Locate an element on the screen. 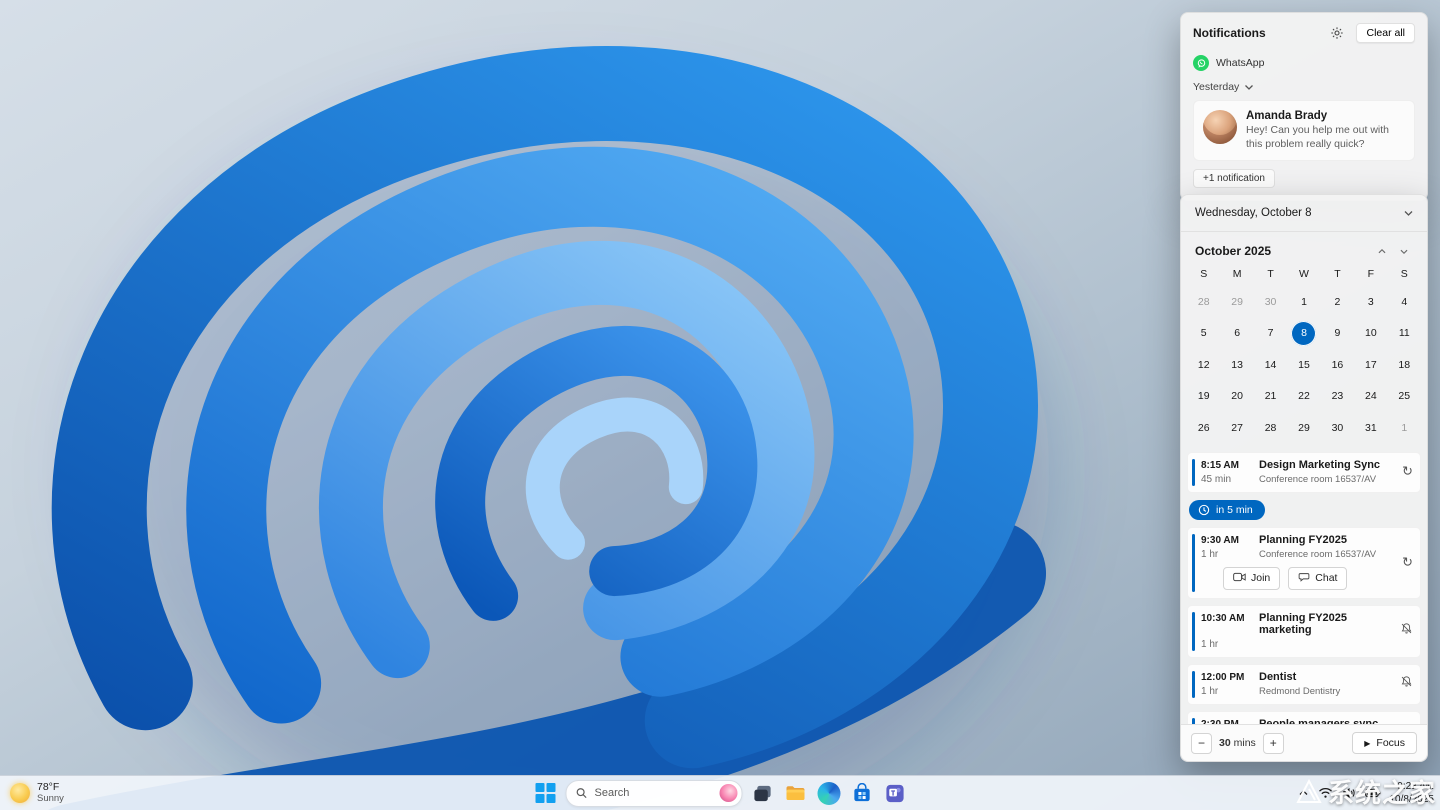 The width and height of the screenshot is (1440, 810). calendar-weekday-row: SMTWTFS is located at coordinates (1304, 274).